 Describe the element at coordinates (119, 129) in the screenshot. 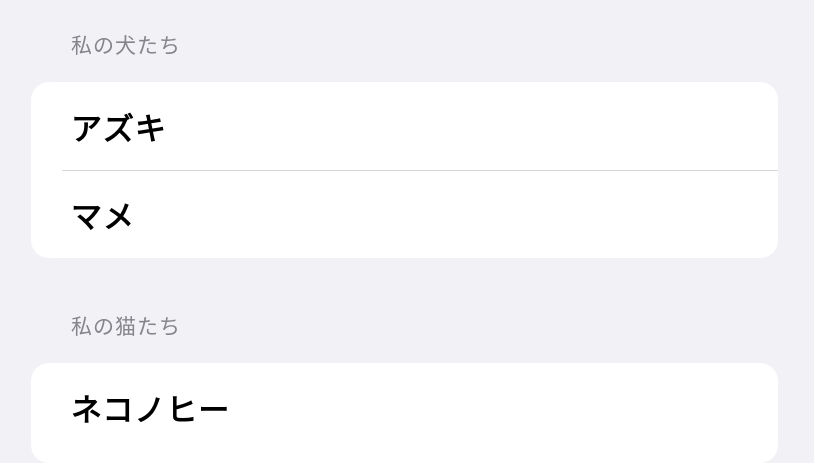

I see `row-label: アズキ` at that location.